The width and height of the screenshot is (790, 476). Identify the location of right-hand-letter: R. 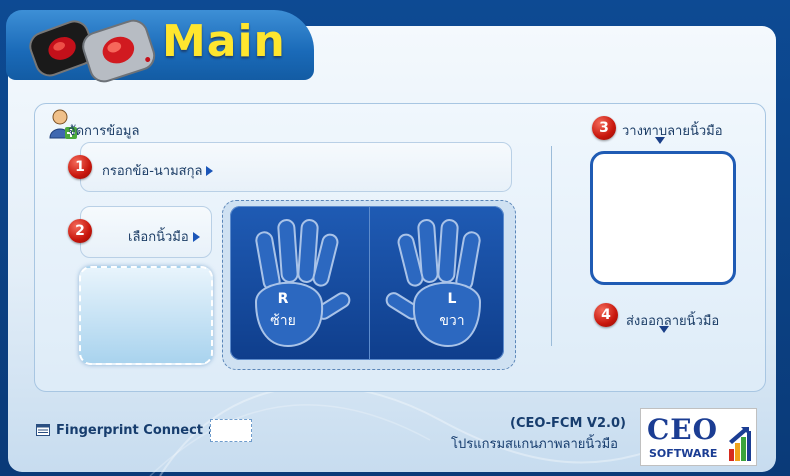
(283, 299).